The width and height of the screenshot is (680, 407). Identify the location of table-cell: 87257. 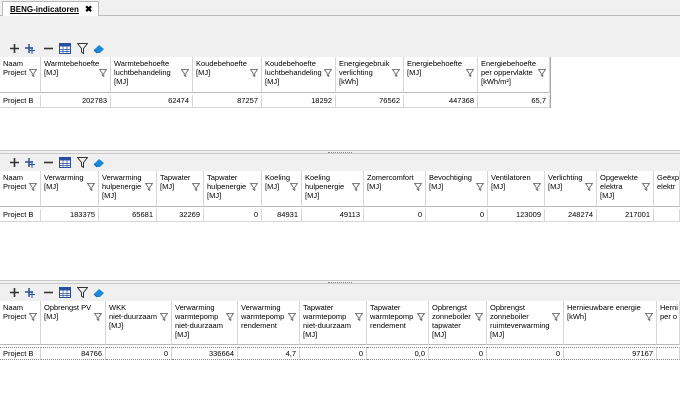
(227, 101).